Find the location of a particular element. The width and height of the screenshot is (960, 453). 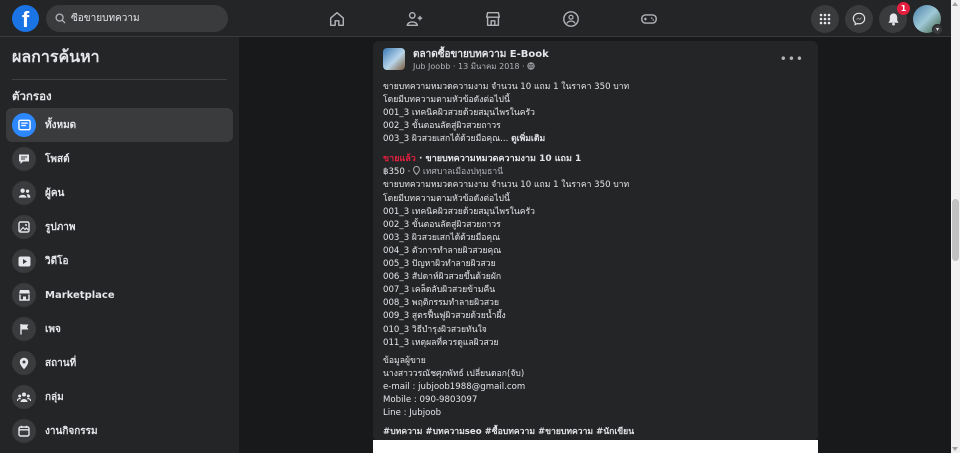

notification-count-badge: 1 is located at coordinates (903, 8).